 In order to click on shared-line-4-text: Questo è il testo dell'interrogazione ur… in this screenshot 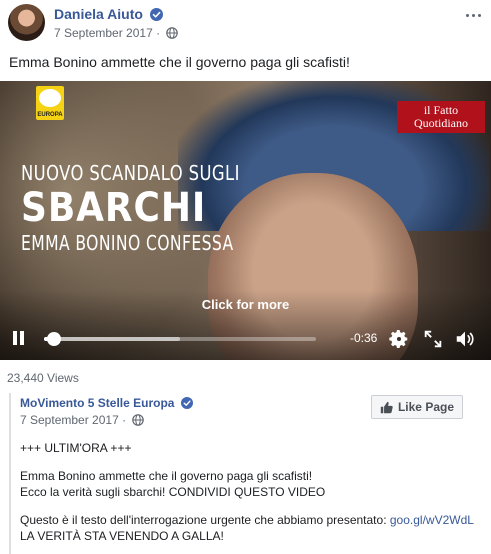, I will do `click(203, 520)`.